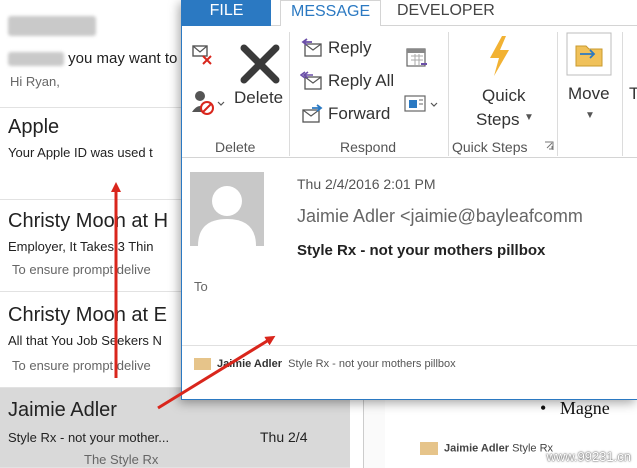 The height and width of the screenshot is (468, 637). I want to click on message-to-label: To, so click(201, 286).